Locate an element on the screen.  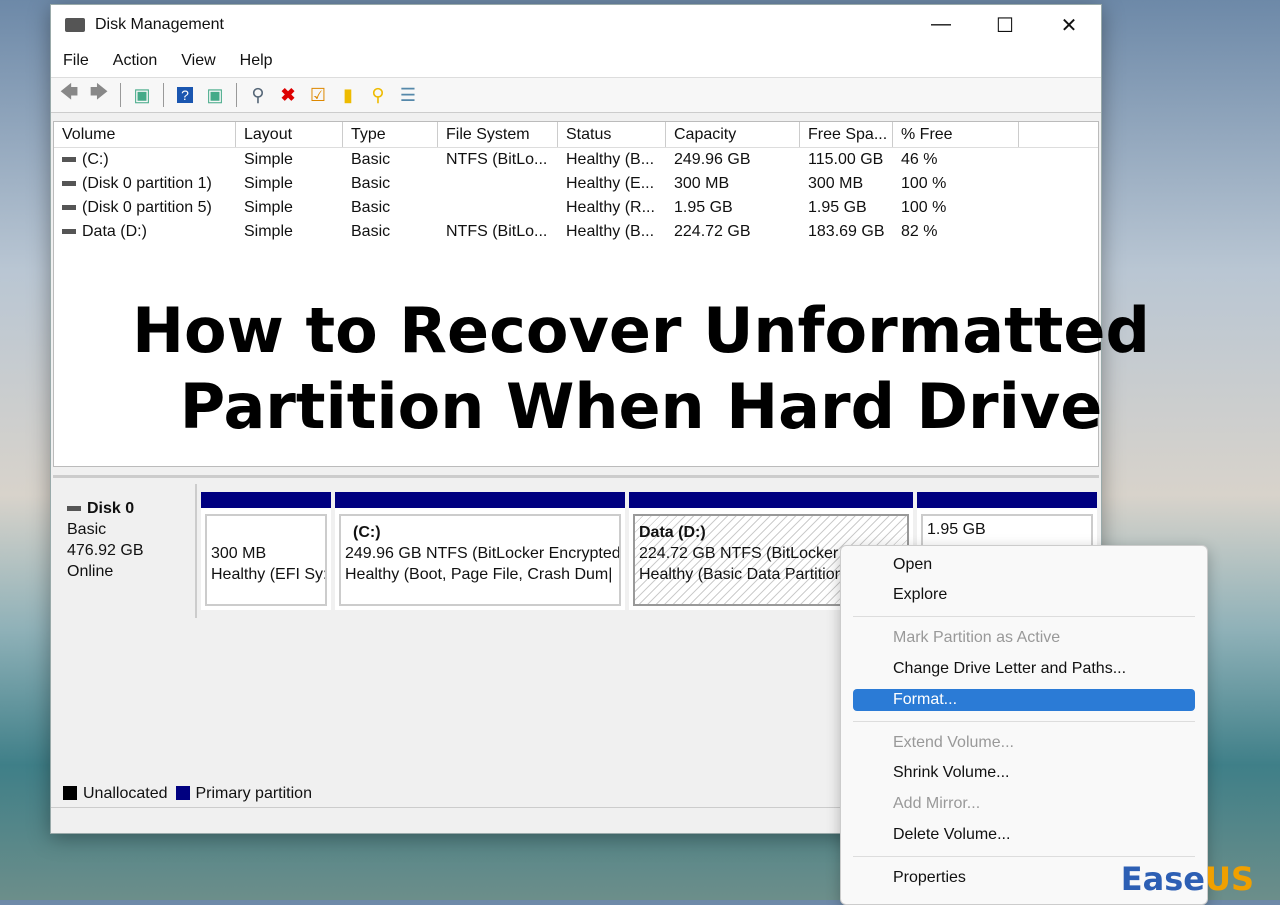
delete-icon: ✖ is located at coordinates (288, 95).